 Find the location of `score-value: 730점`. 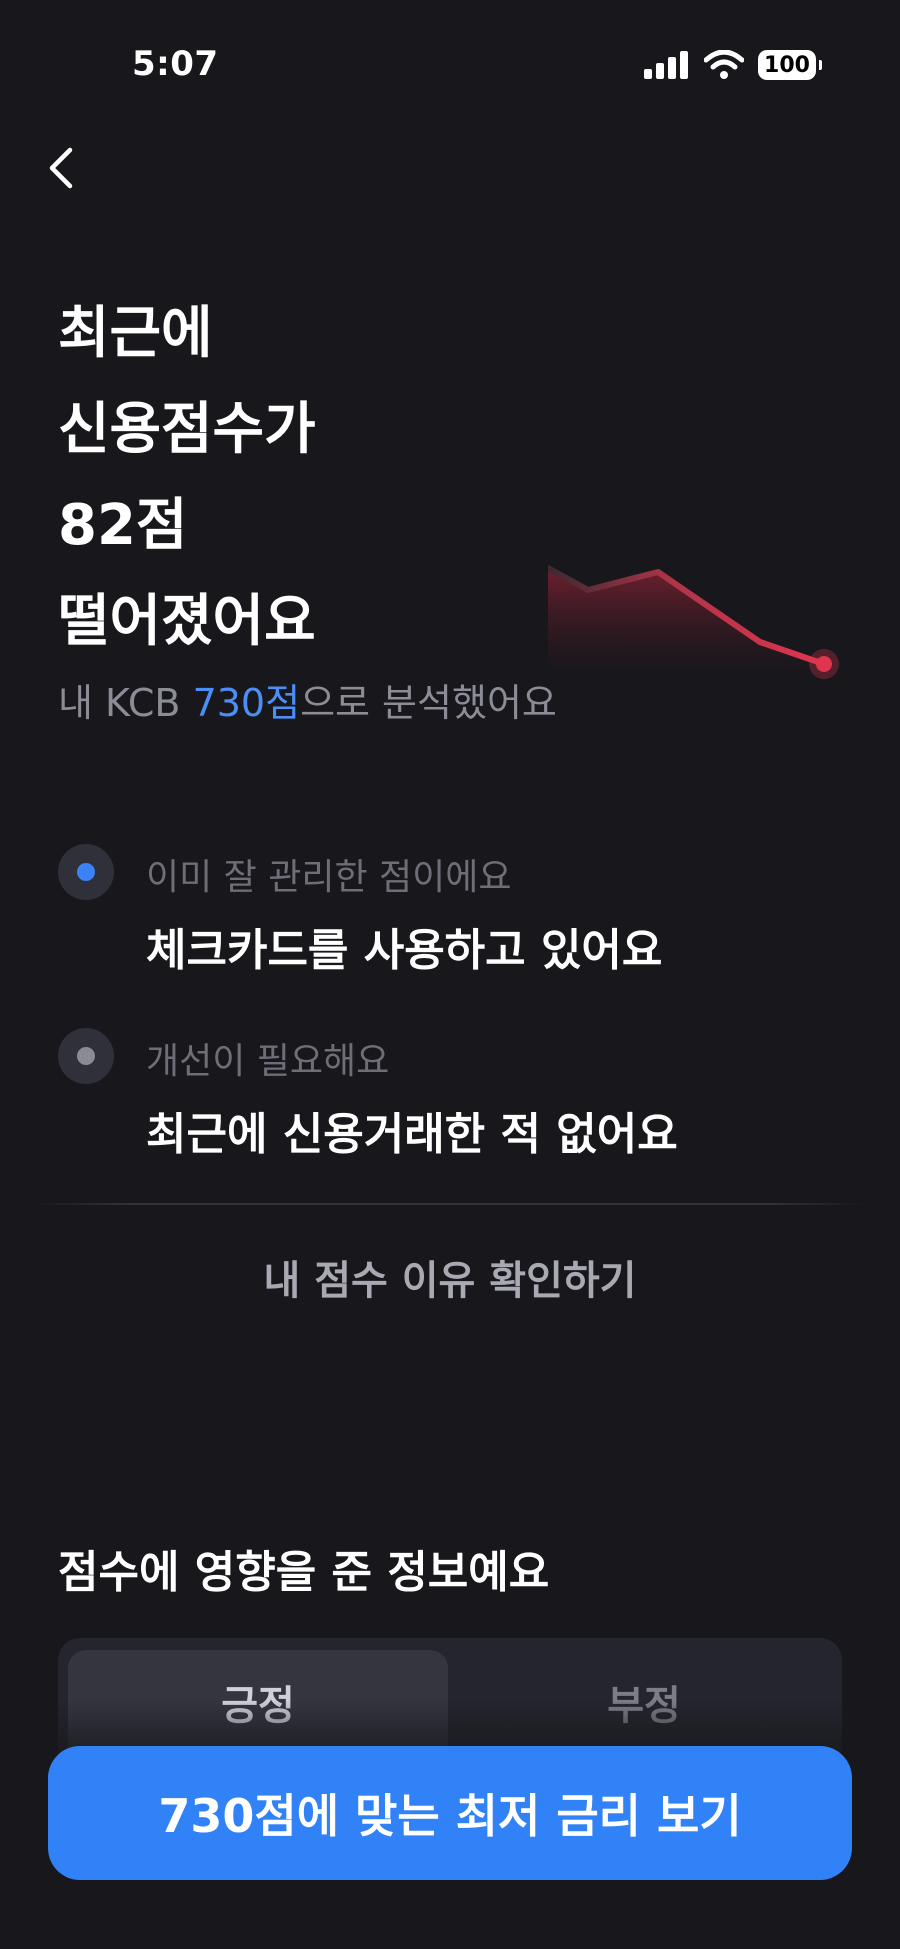

score-value: 730점 is located at coordinates (246, 703).